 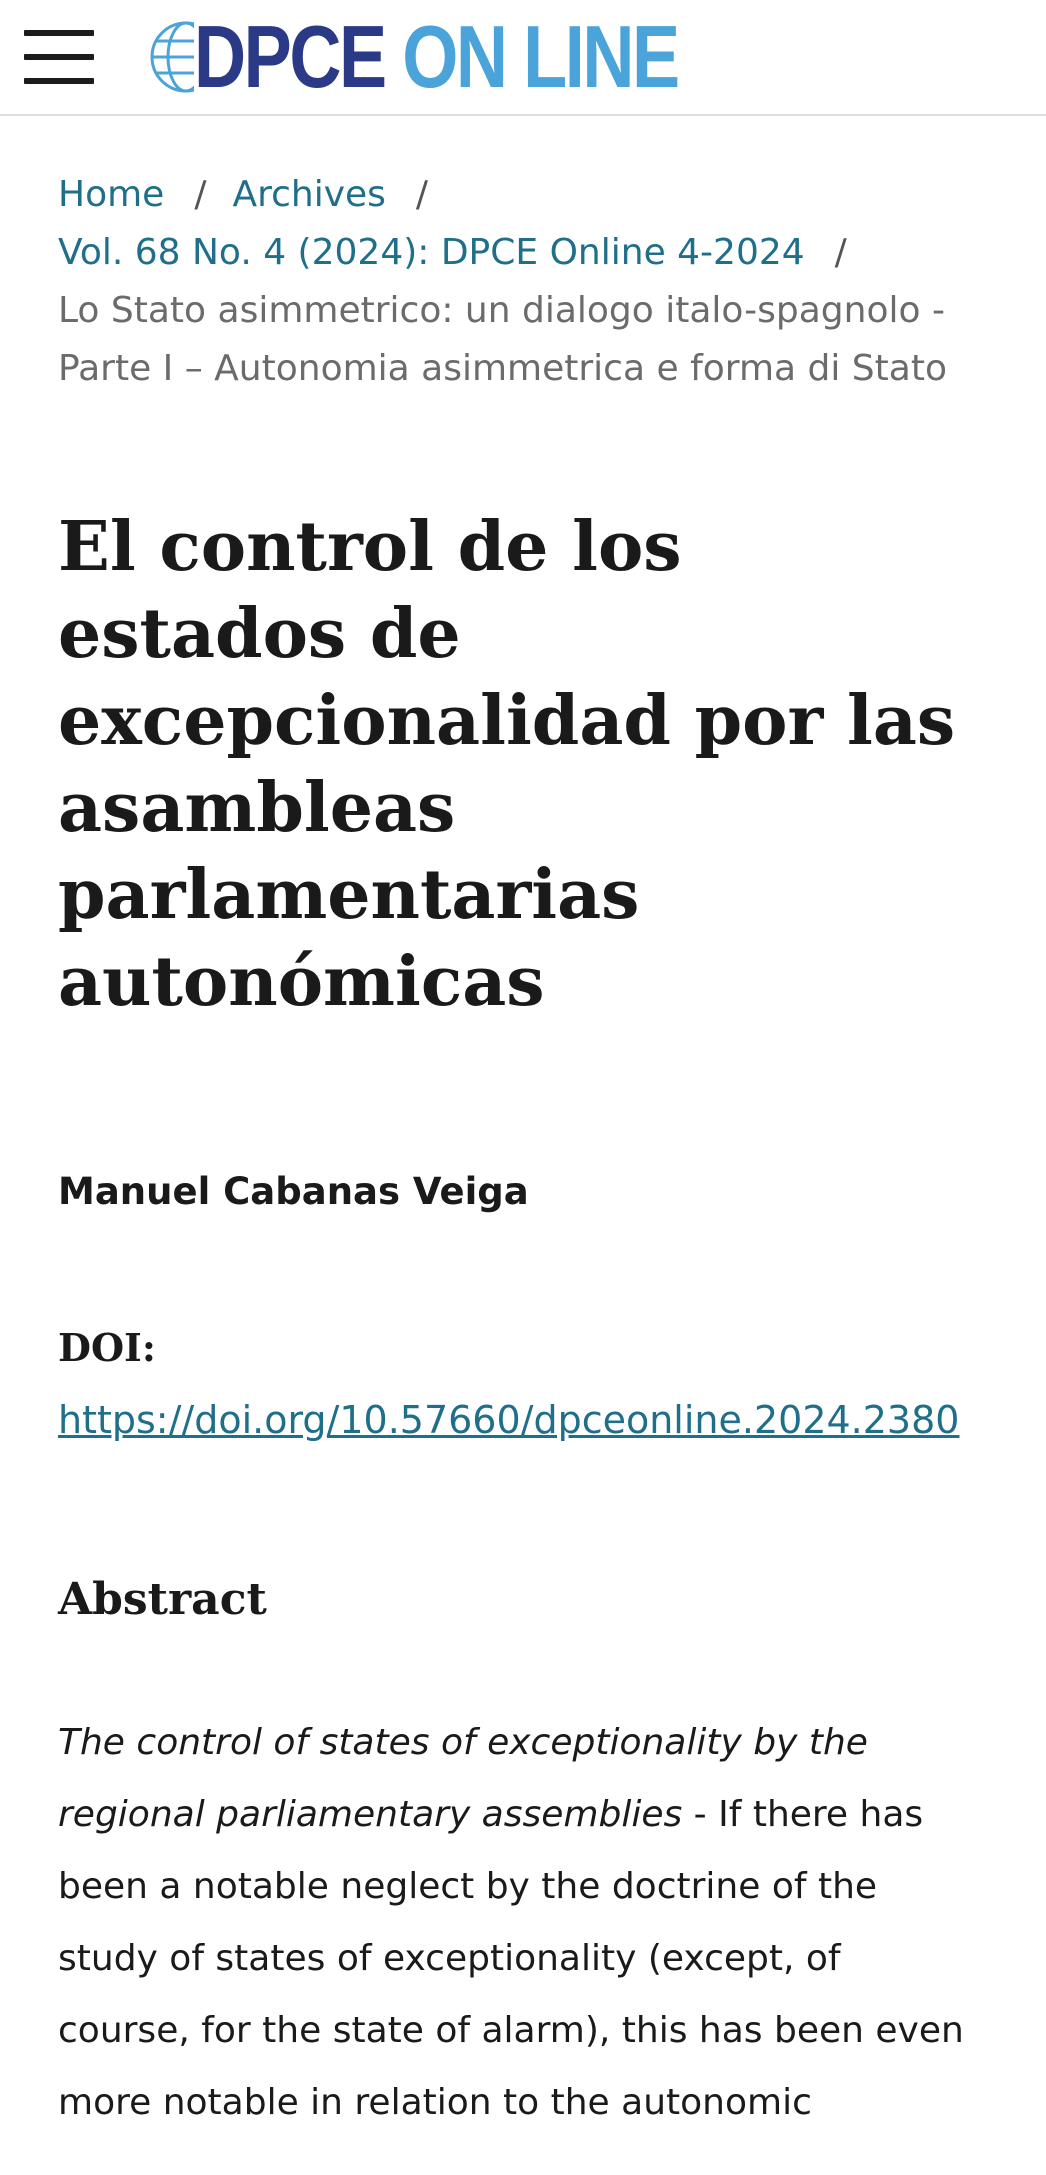 What do you see at coordinates (162, 1599) in the screenshot?
I see `abstract-heading: Abstract` at bounding box center [162, 1599].